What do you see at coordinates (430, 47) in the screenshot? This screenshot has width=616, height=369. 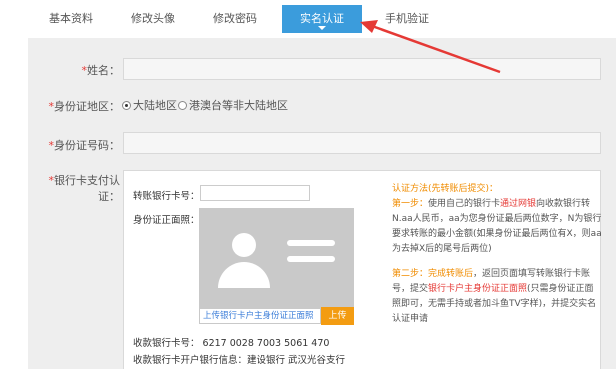 I see `annotation-arrow-icon` at bounding box center [430, 47].